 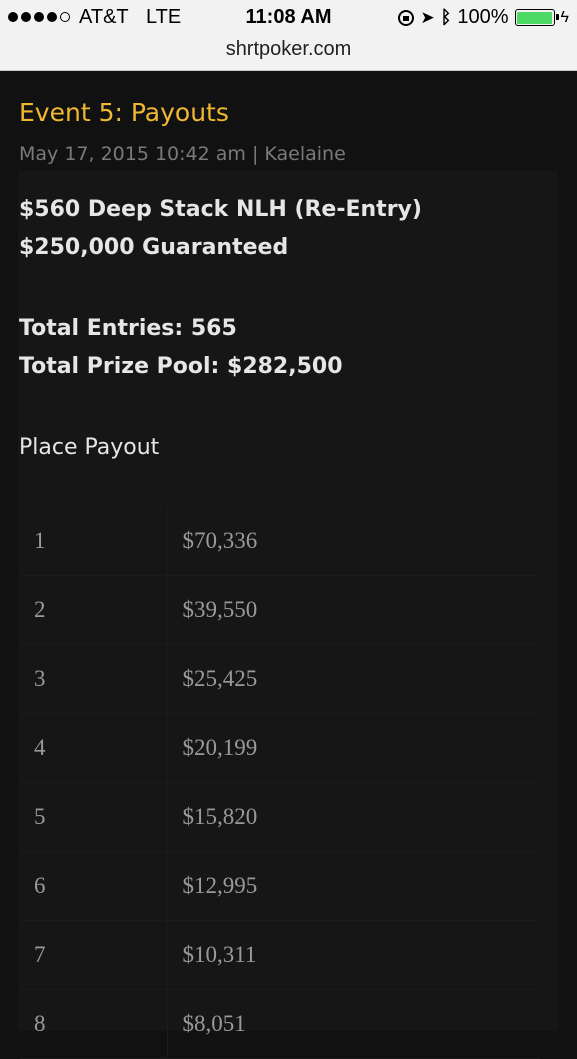 What do you see at coordinates (182, 154) in the screenshot?
I see `post-meta: May 17, 2015 10:42 am | Kaelaine` at bounding box center [182, 154].